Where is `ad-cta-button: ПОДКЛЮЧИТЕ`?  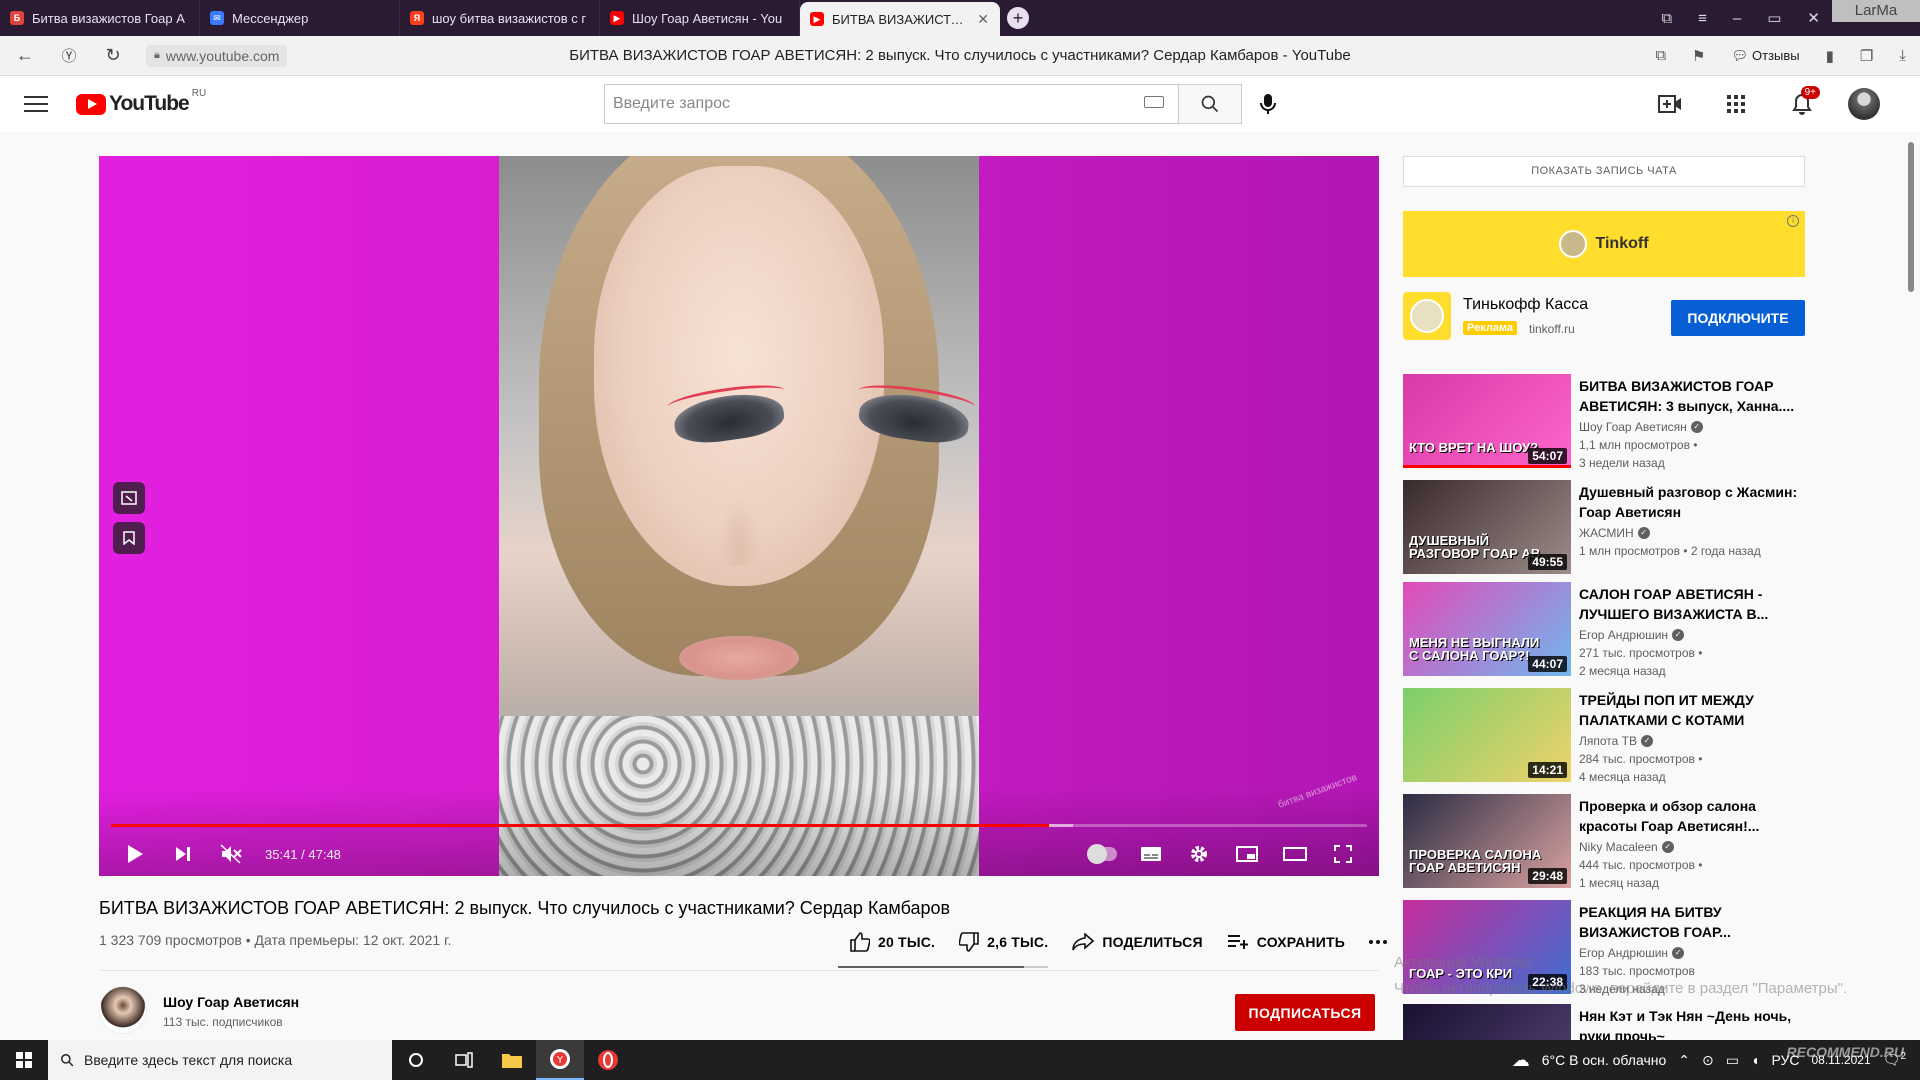 ad-cta-button: ПОДКЛЮЧИТЕ is located at coordinates (1738, 318).